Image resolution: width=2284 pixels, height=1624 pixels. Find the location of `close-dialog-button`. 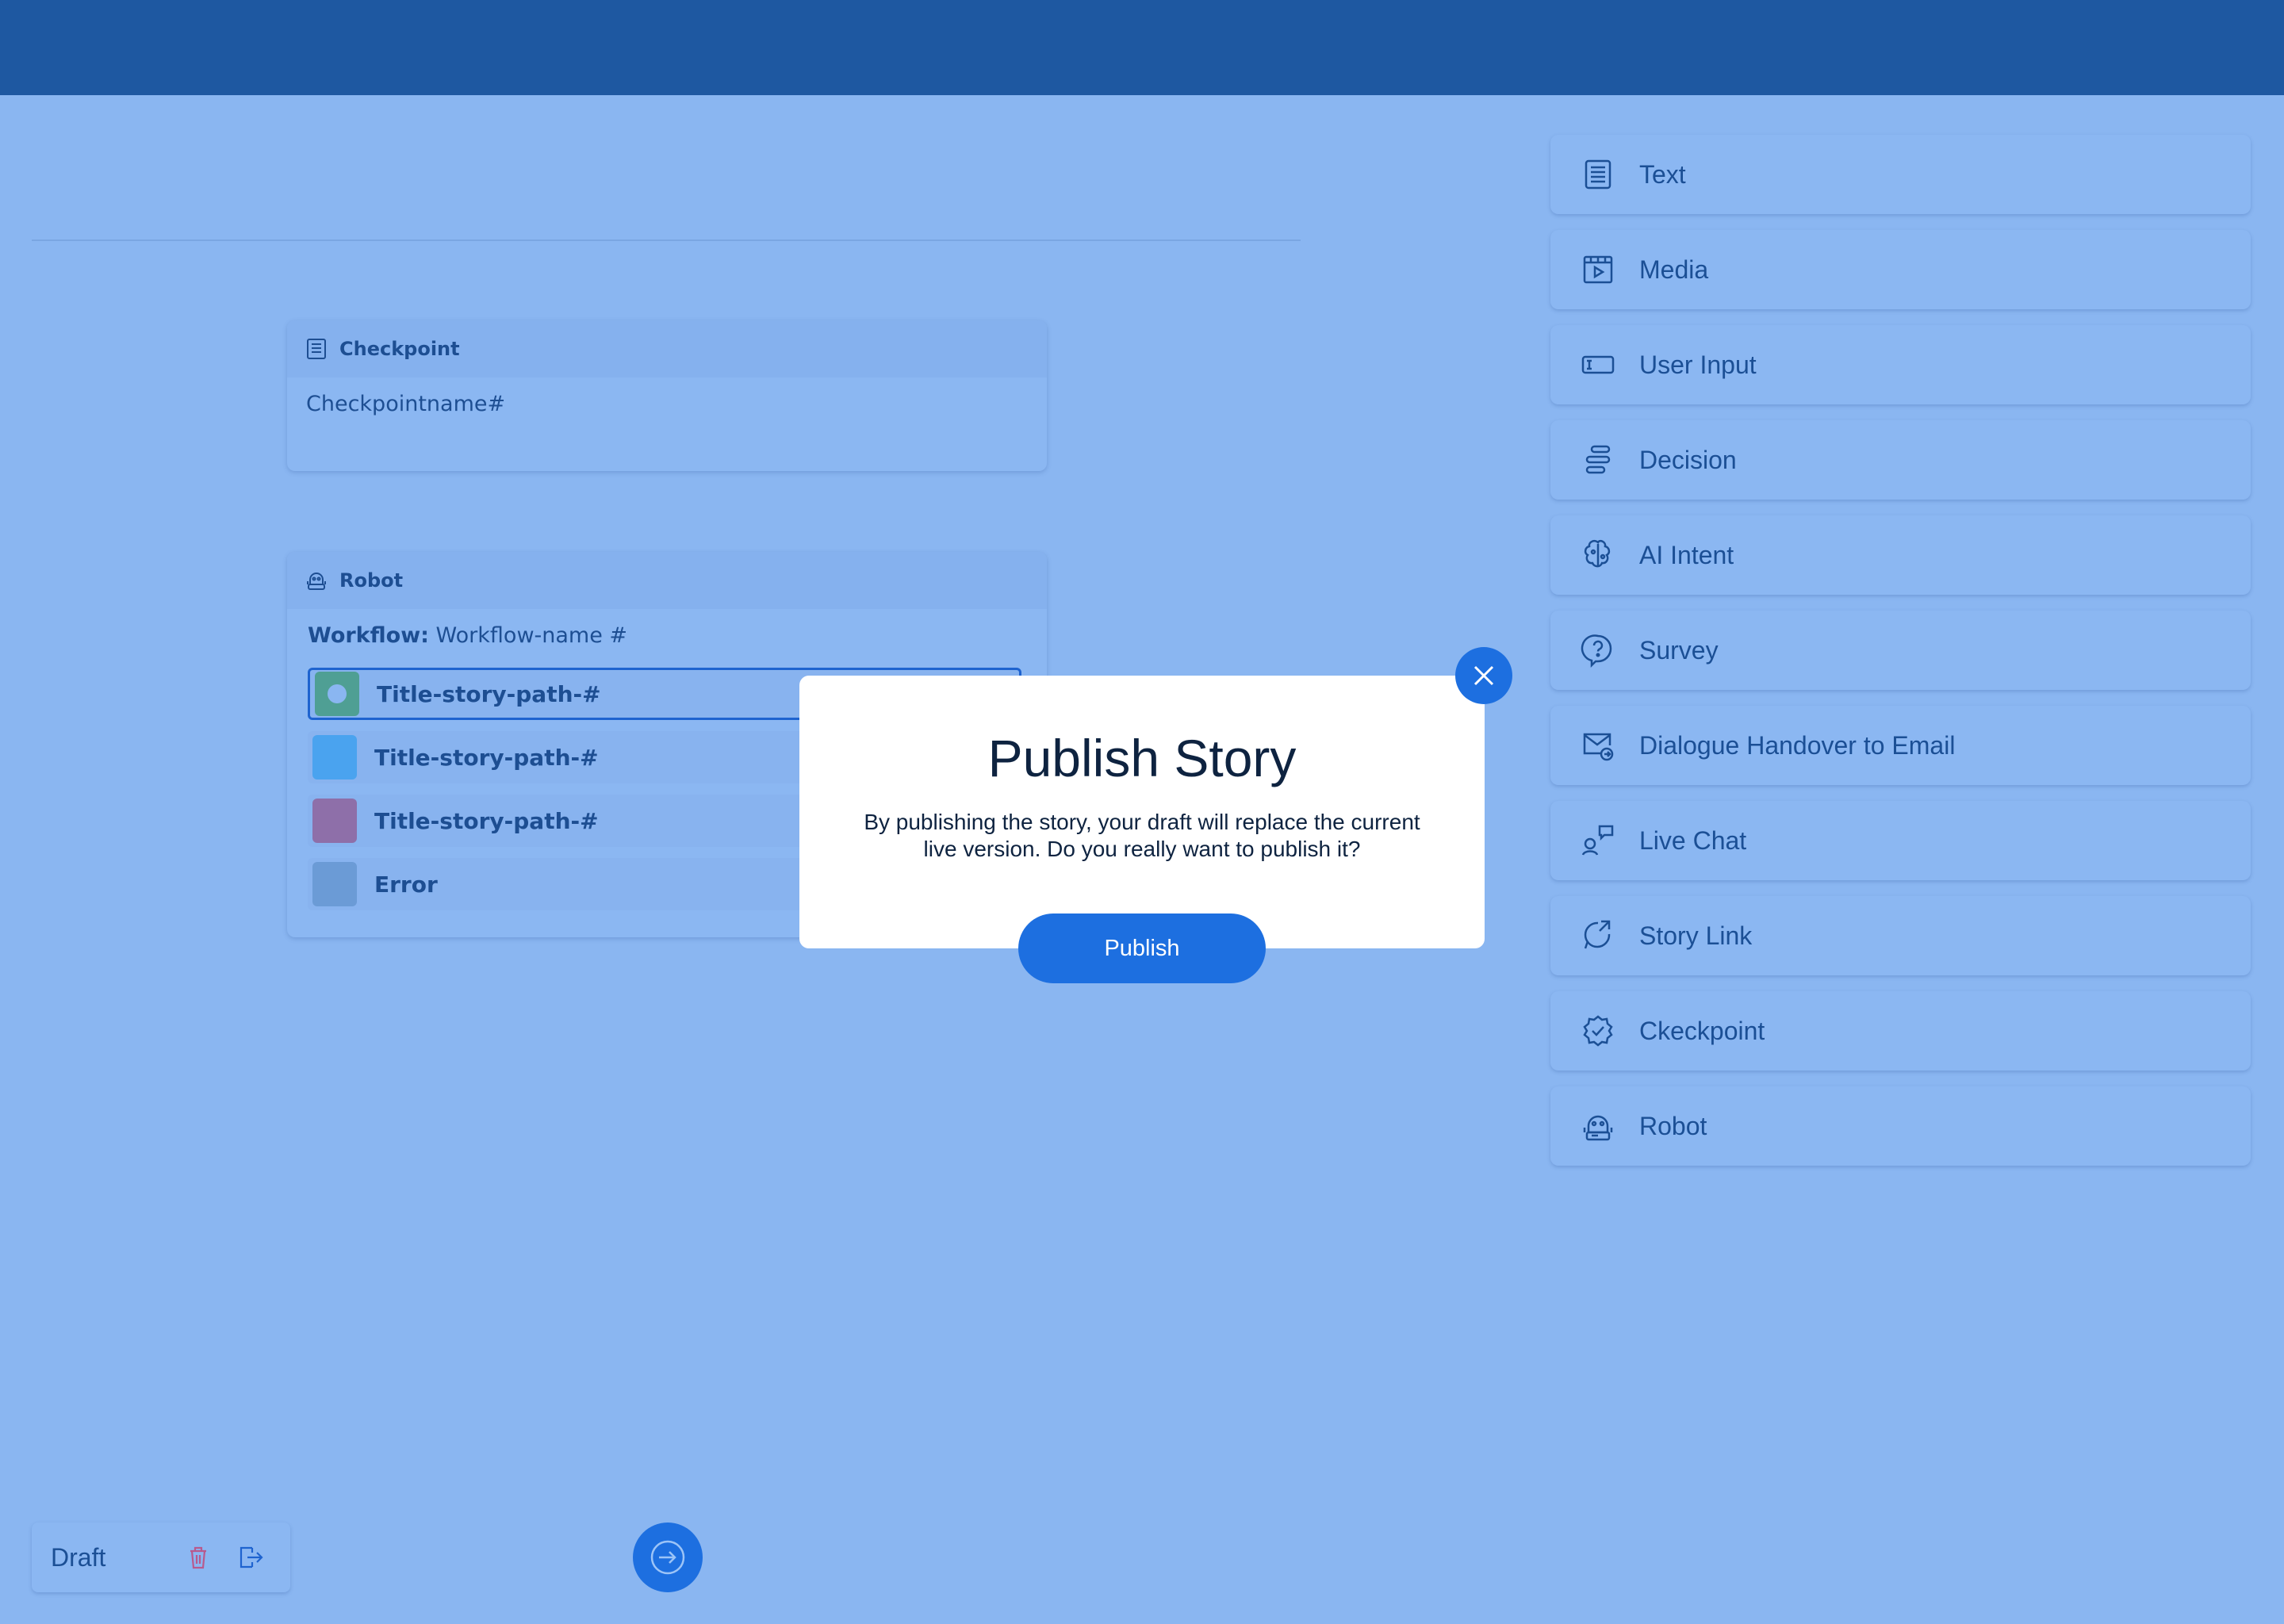

close-dialog-button is located at coordinates (1483, 675).